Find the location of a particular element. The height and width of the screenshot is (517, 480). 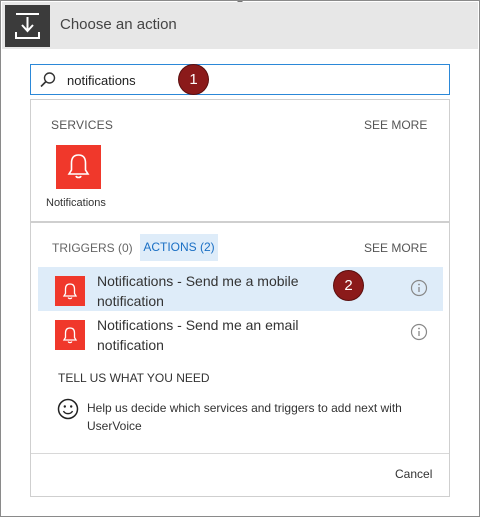

tab-triggers: TRIGGERS (0) is located at coordinates (92, 248).